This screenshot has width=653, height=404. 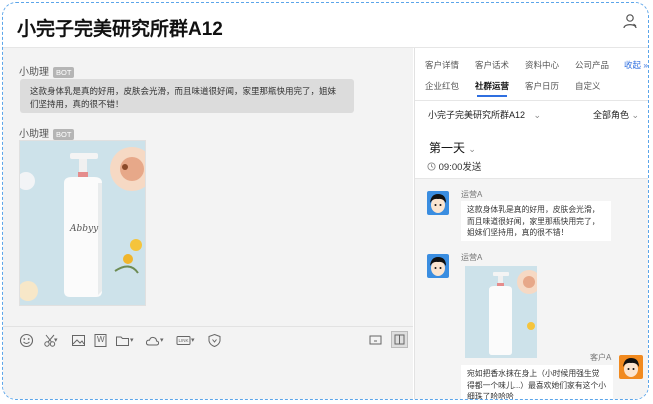 What do you see at coordinates (84, 229) in the screenshot?
I see `product-label: Abbyy` at bounding box center [84, 229].